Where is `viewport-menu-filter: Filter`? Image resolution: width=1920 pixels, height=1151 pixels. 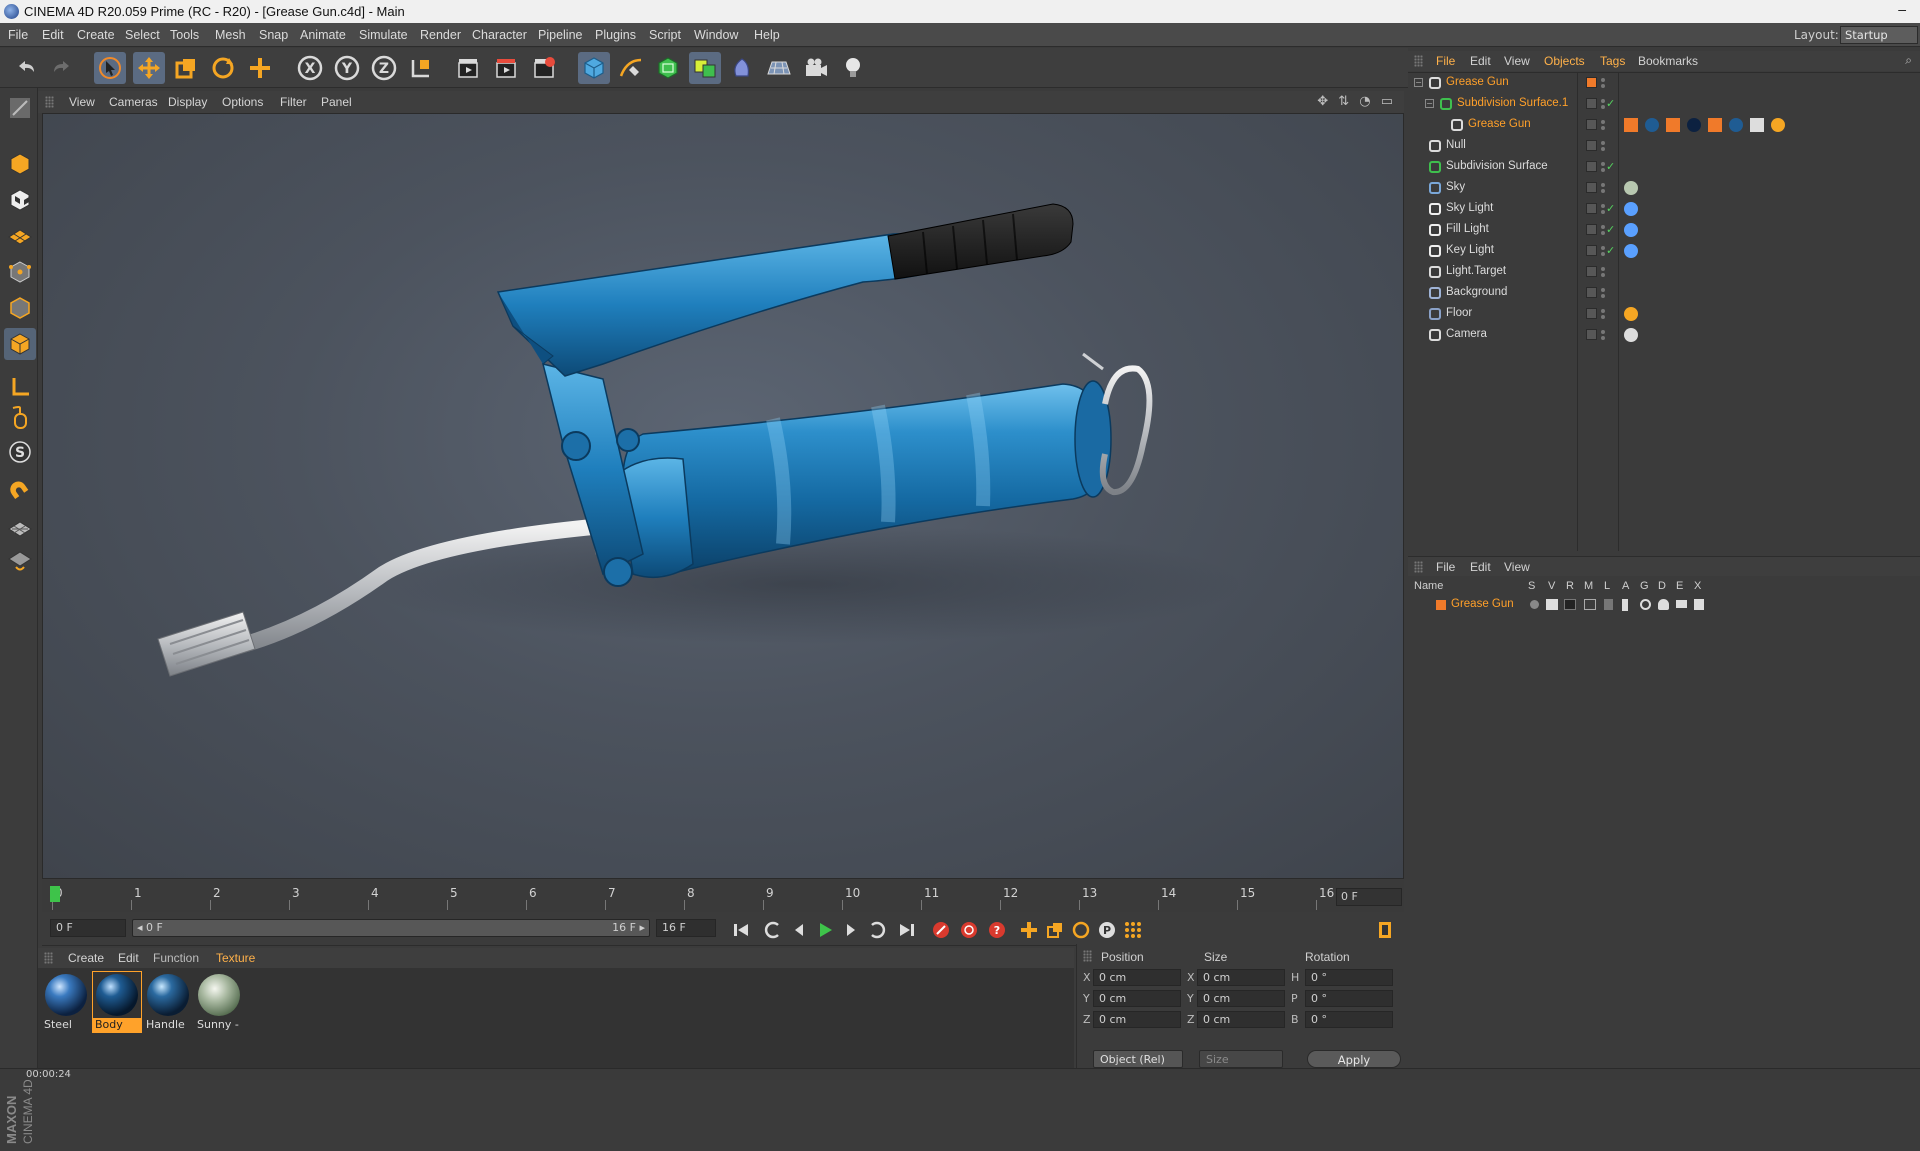
viewport-menu-filter: Filter is located at coordinates (293, 102).